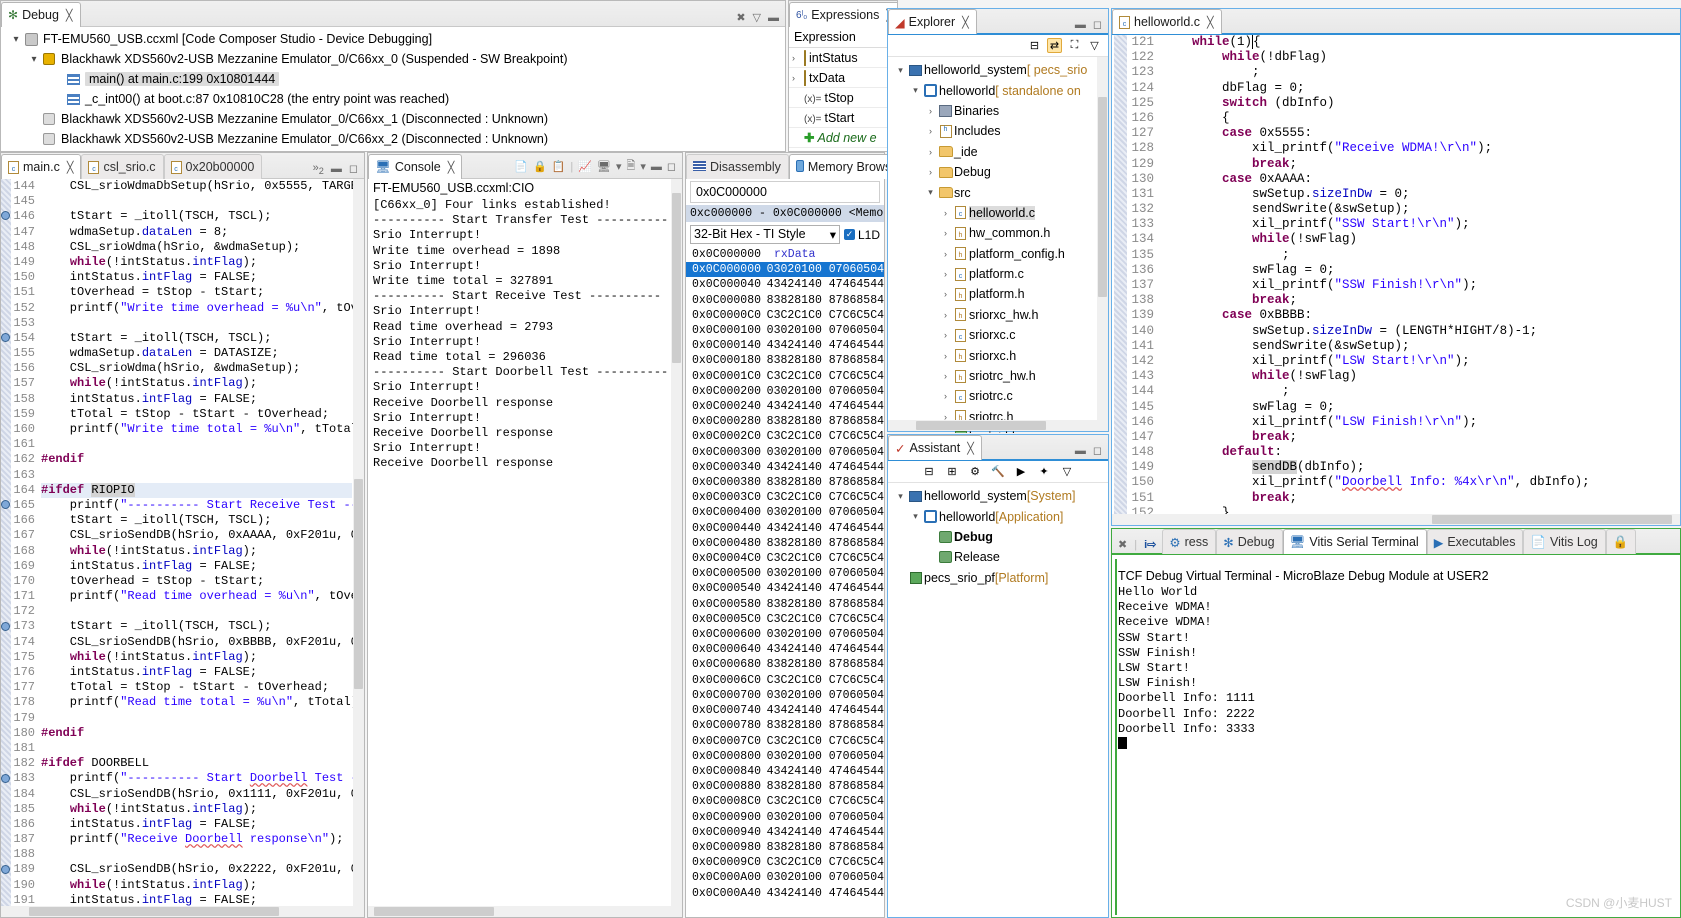 The height and width of the screenshot is (918, 1681). I want to click on maximize-icon: ◻, so click(1097, 24).